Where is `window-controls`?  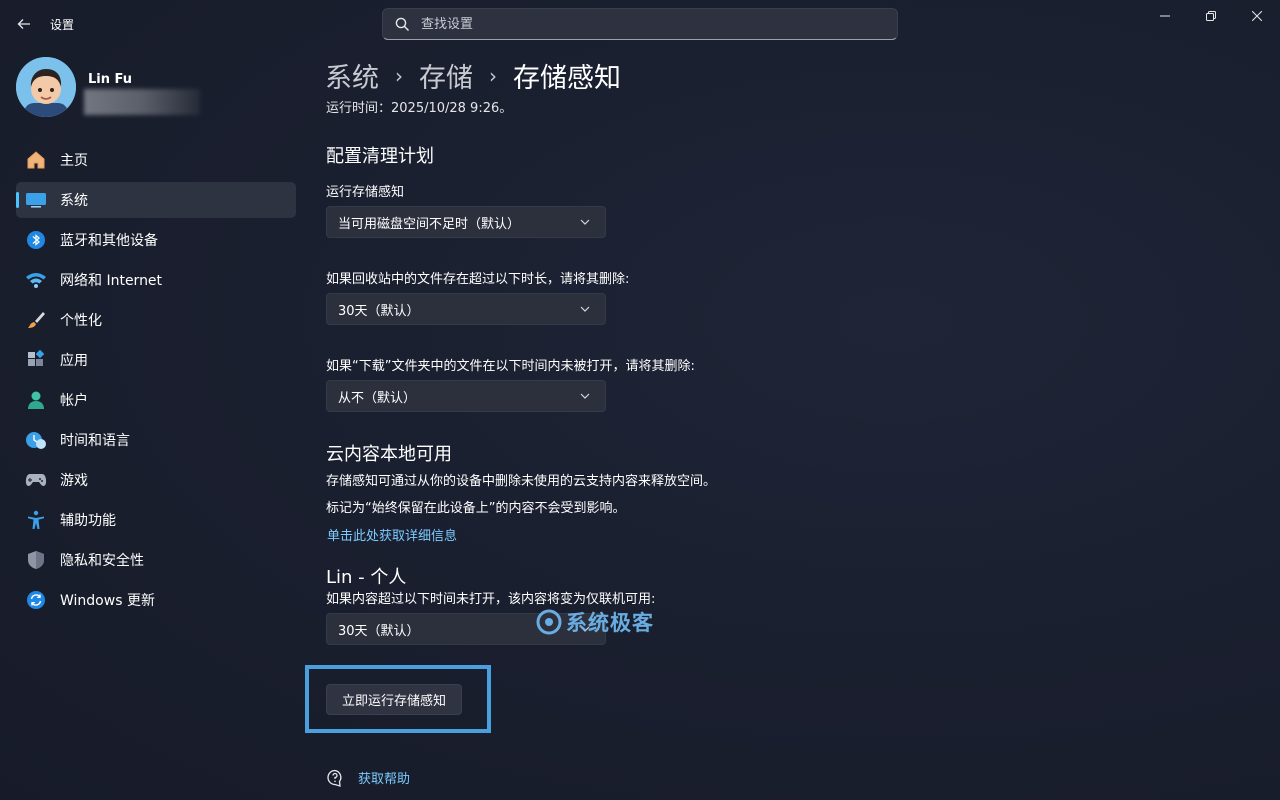
window-controls is located at coordinates (1211, 16).